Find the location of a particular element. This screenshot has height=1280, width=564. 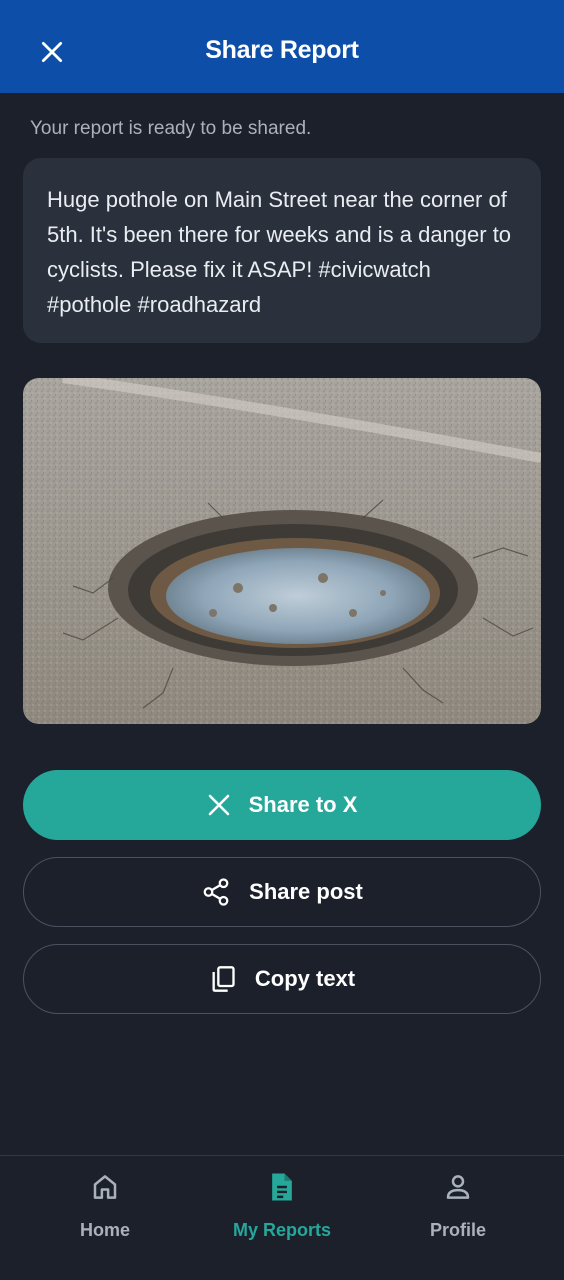

nav-item-profile: Profile is located at coordinates (458, 1210).